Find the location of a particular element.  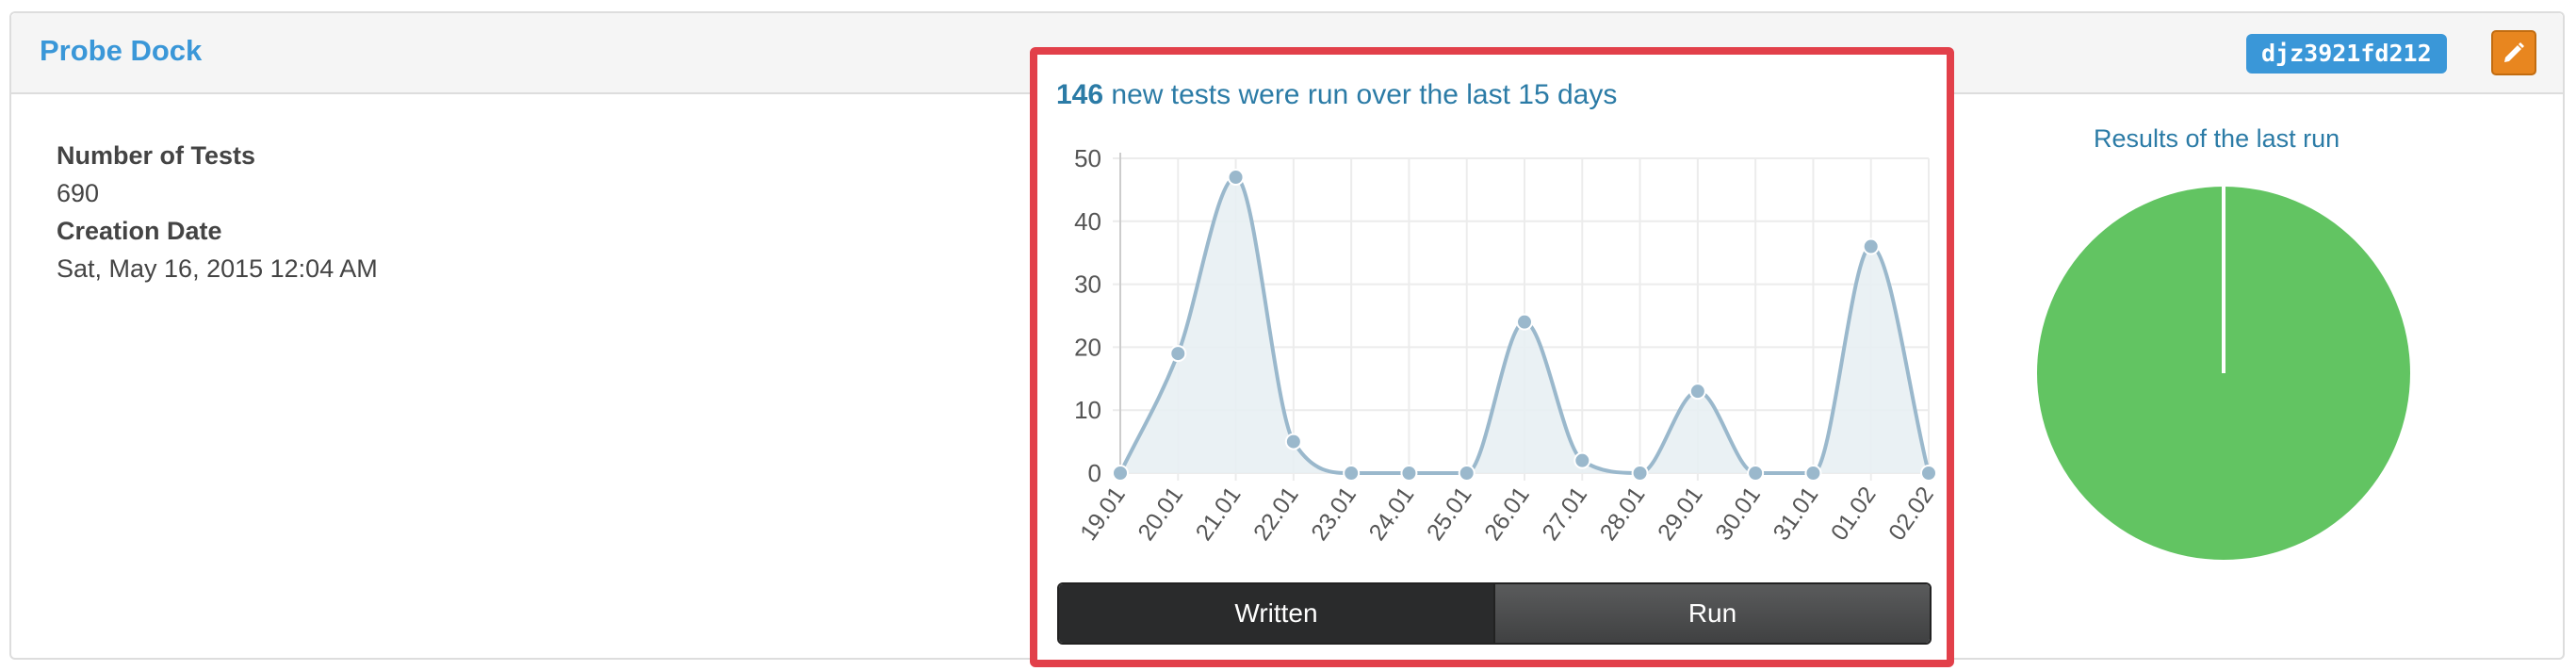

y-tick-label: 40 is located at coordinates (1087, 222).